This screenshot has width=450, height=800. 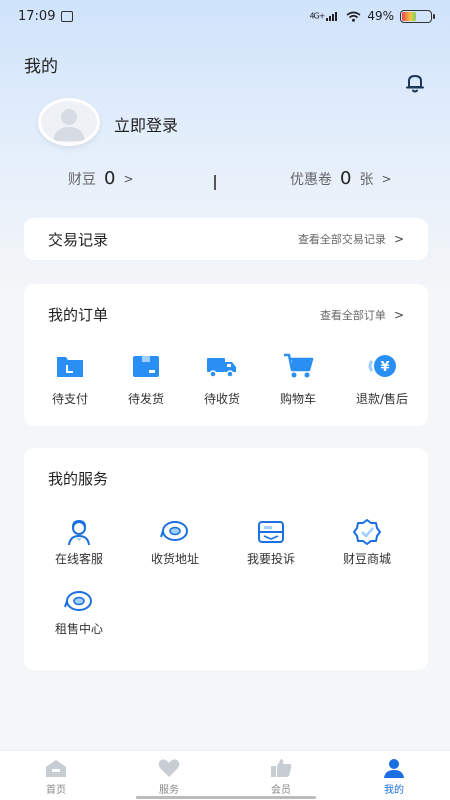 I want to click on bottom-nav: 首页 服务 会员 我的, so click(x=225, y=775).